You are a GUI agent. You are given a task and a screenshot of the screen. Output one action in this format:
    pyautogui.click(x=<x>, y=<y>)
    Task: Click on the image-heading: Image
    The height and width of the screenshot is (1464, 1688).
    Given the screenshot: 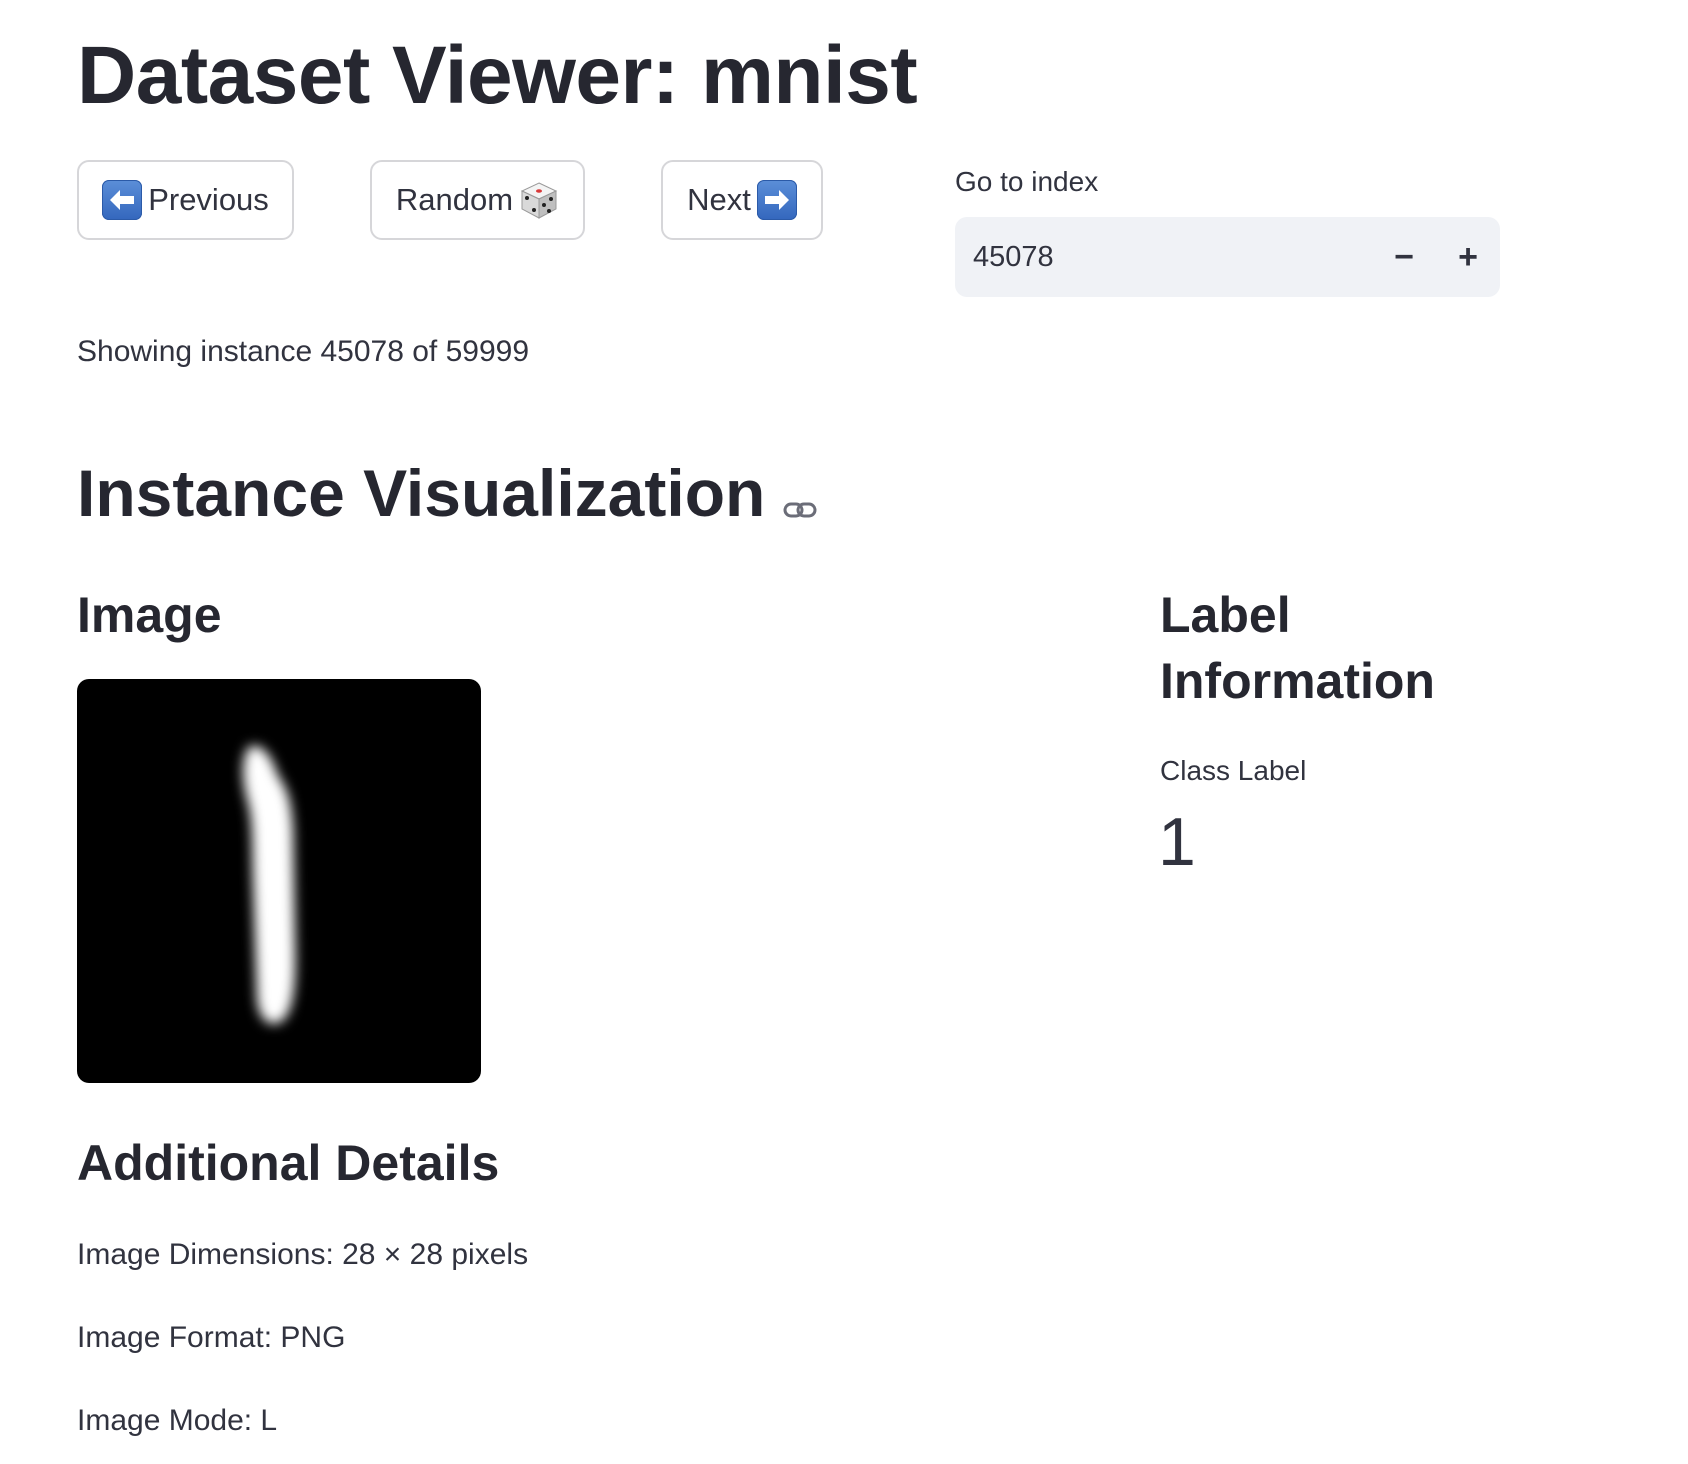 What is the action you would take?
    pyautogui.click(x=149, y=615)
    